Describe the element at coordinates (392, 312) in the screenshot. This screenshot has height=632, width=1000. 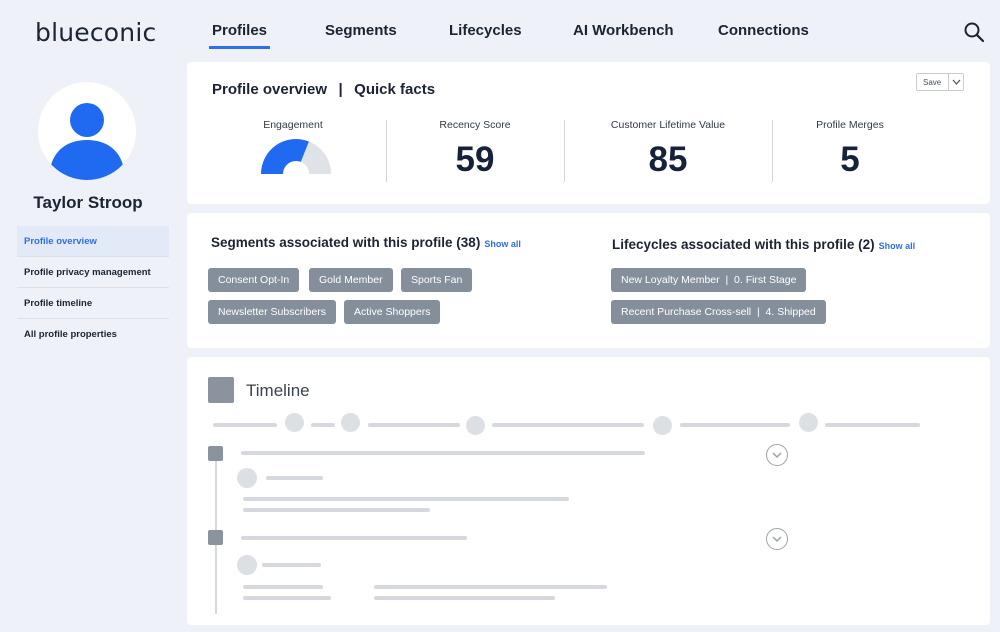
I see `segment-tag: Active Shoppers` at that location.